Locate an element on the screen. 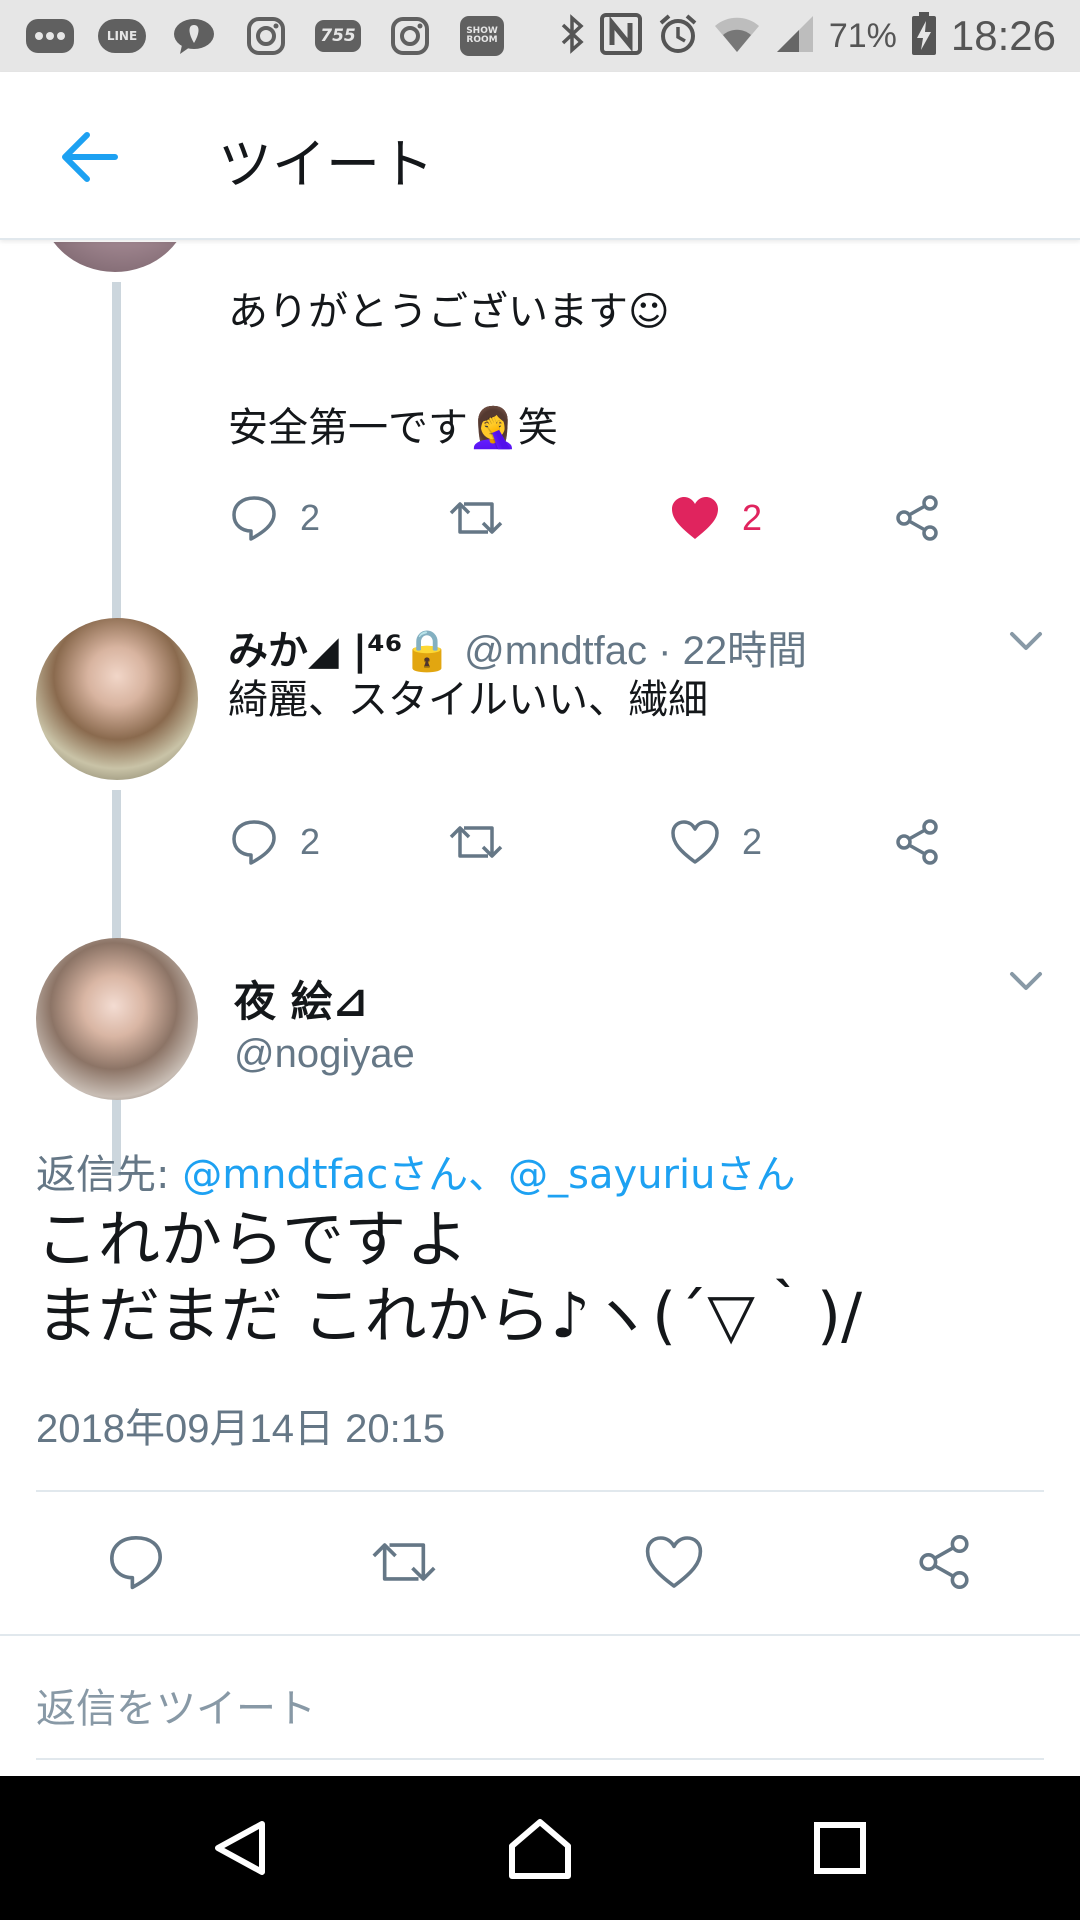  tweet-text: 綺麗、スタイルいい、繊細 is located at coordinates (468, 700).